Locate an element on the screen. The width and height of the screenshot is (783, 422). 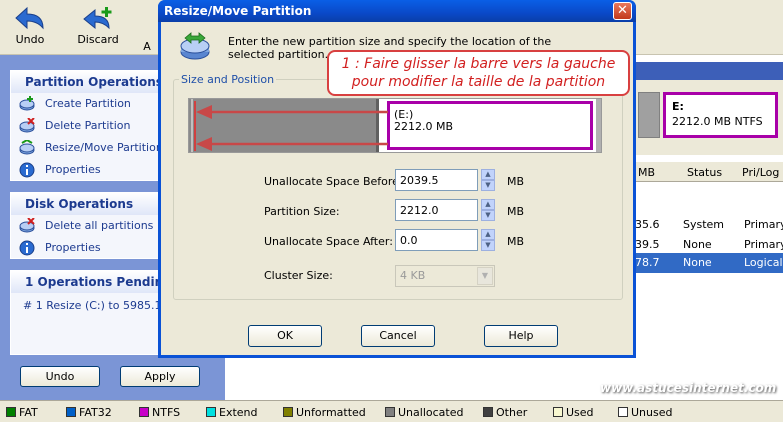
watermark-text: www.astucesinternet.com is located at coordinates (688, 388).